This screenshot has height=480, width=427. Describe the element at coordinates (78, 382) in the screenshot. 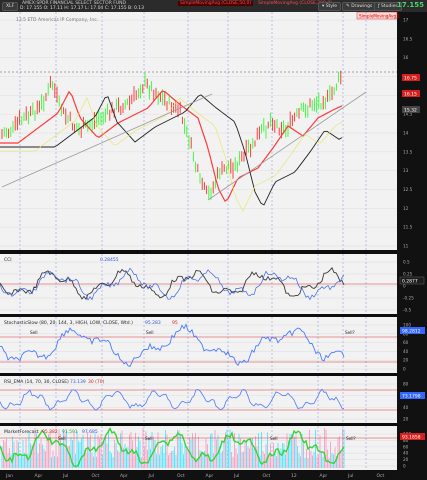

I see `pane4-value-tag-a: 73.139` at that location.